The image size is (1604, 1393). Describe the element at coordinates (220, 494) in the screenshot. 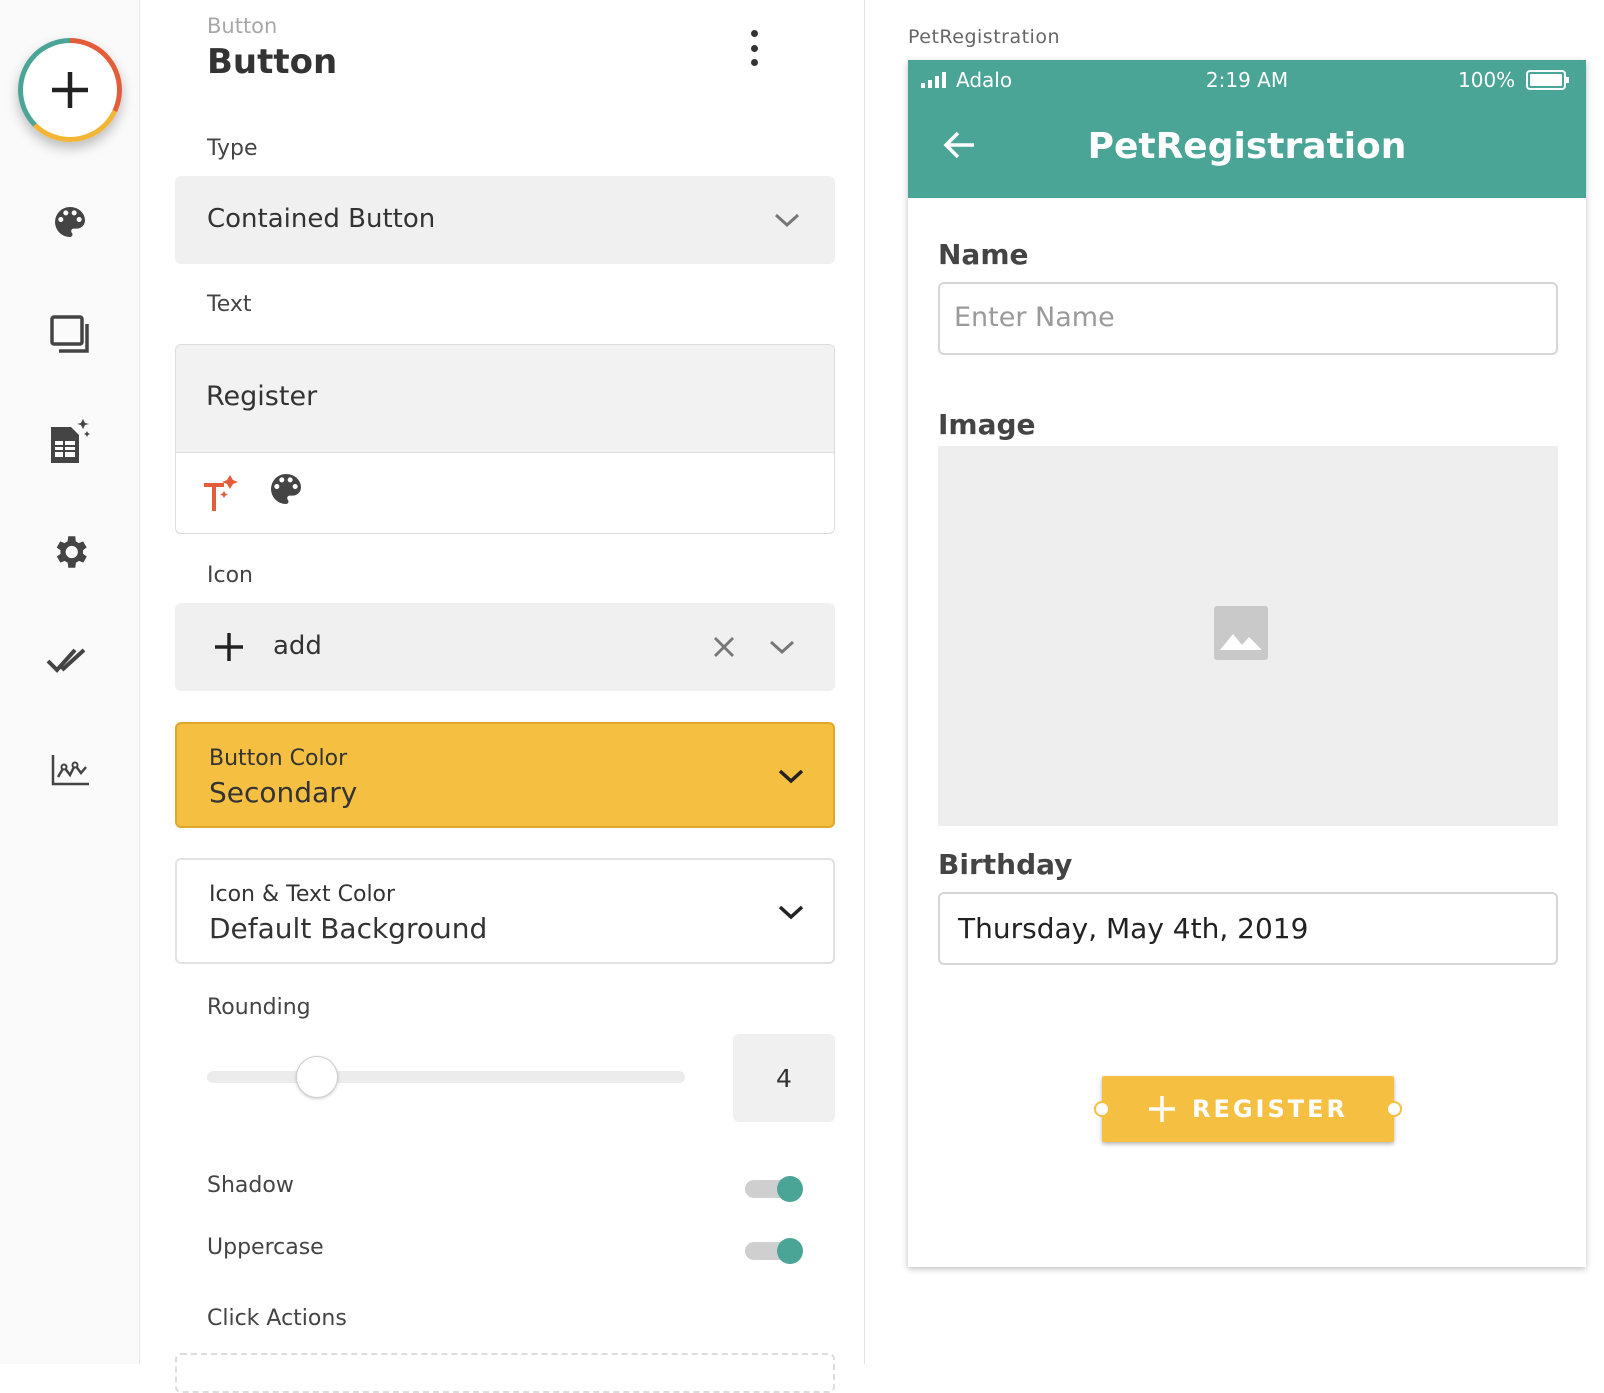

I see `magic-text-icon` at that location.